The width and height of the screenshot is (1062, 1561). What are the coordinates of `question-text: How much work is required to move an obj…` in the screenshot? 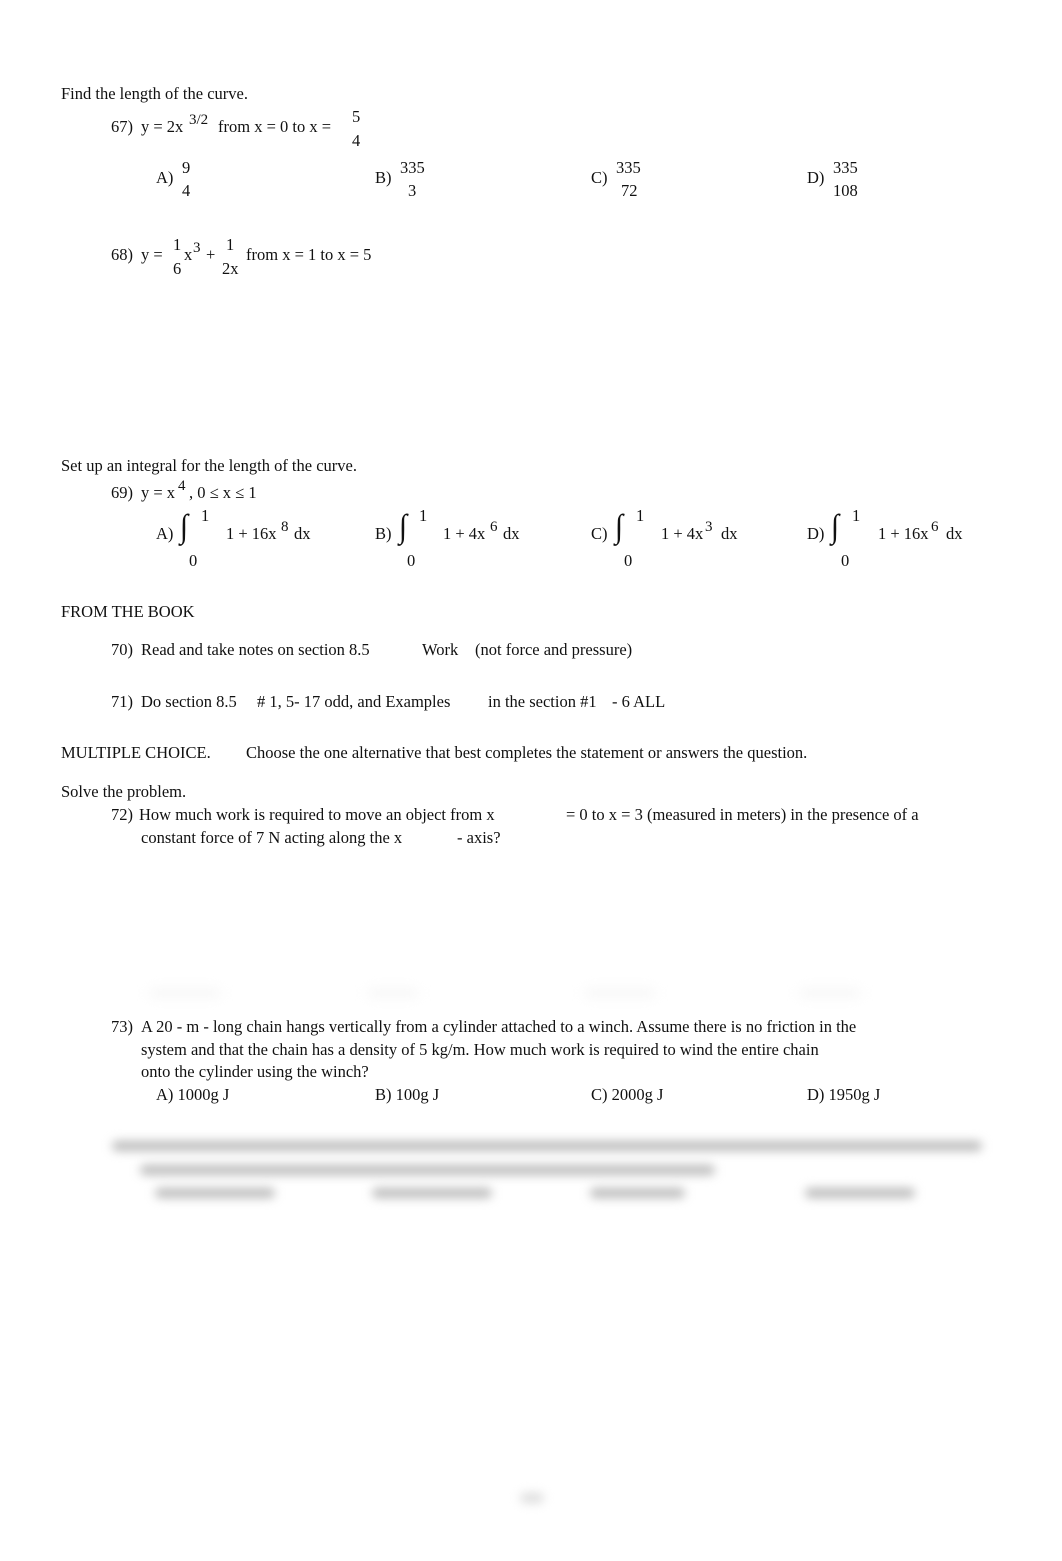 It's located at (317, 814).